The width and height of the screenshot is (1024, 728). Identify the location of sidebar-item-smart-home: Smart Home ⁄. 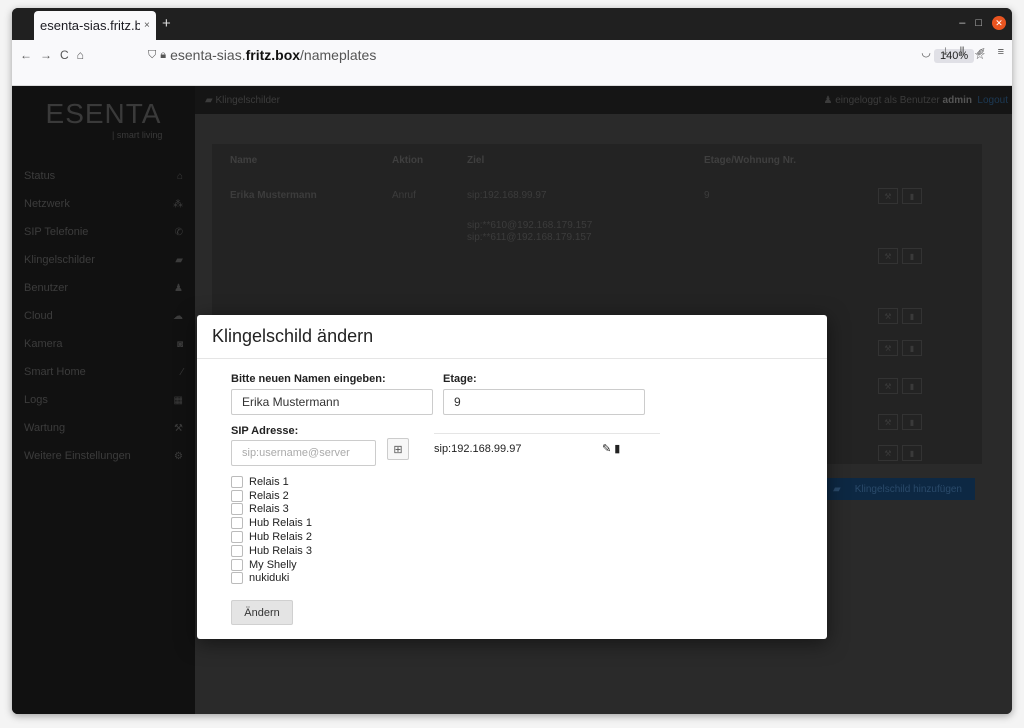
(103, 372).